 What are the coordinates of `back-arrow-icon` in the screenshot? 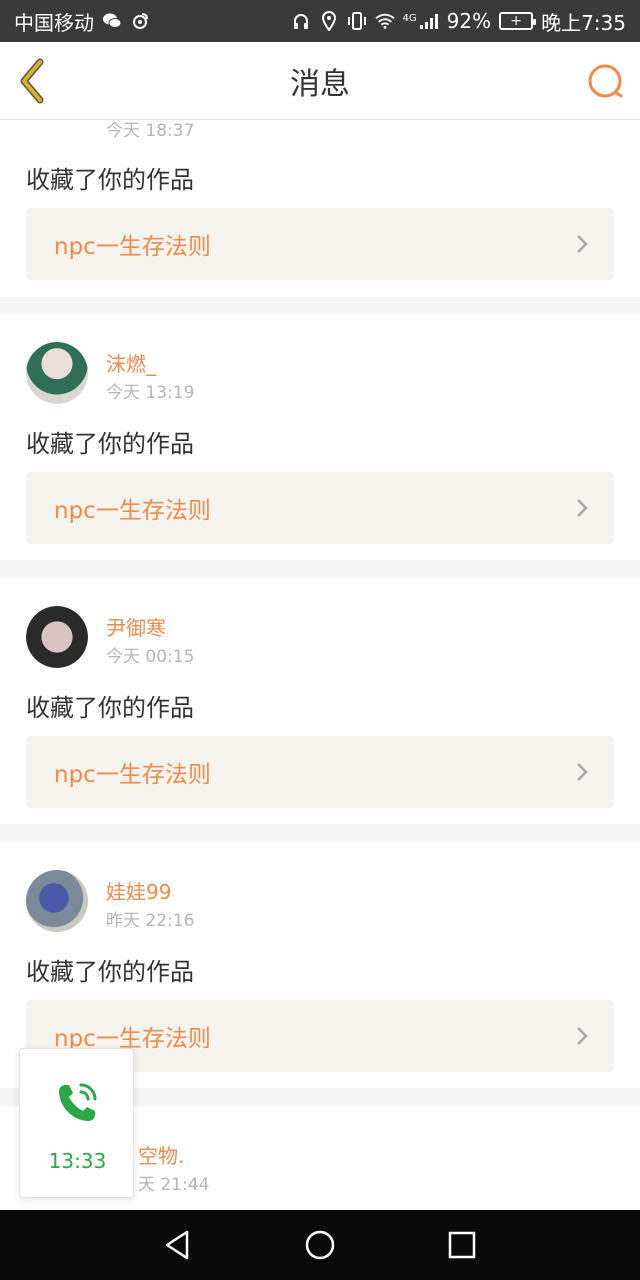 It's located at (32, 81).